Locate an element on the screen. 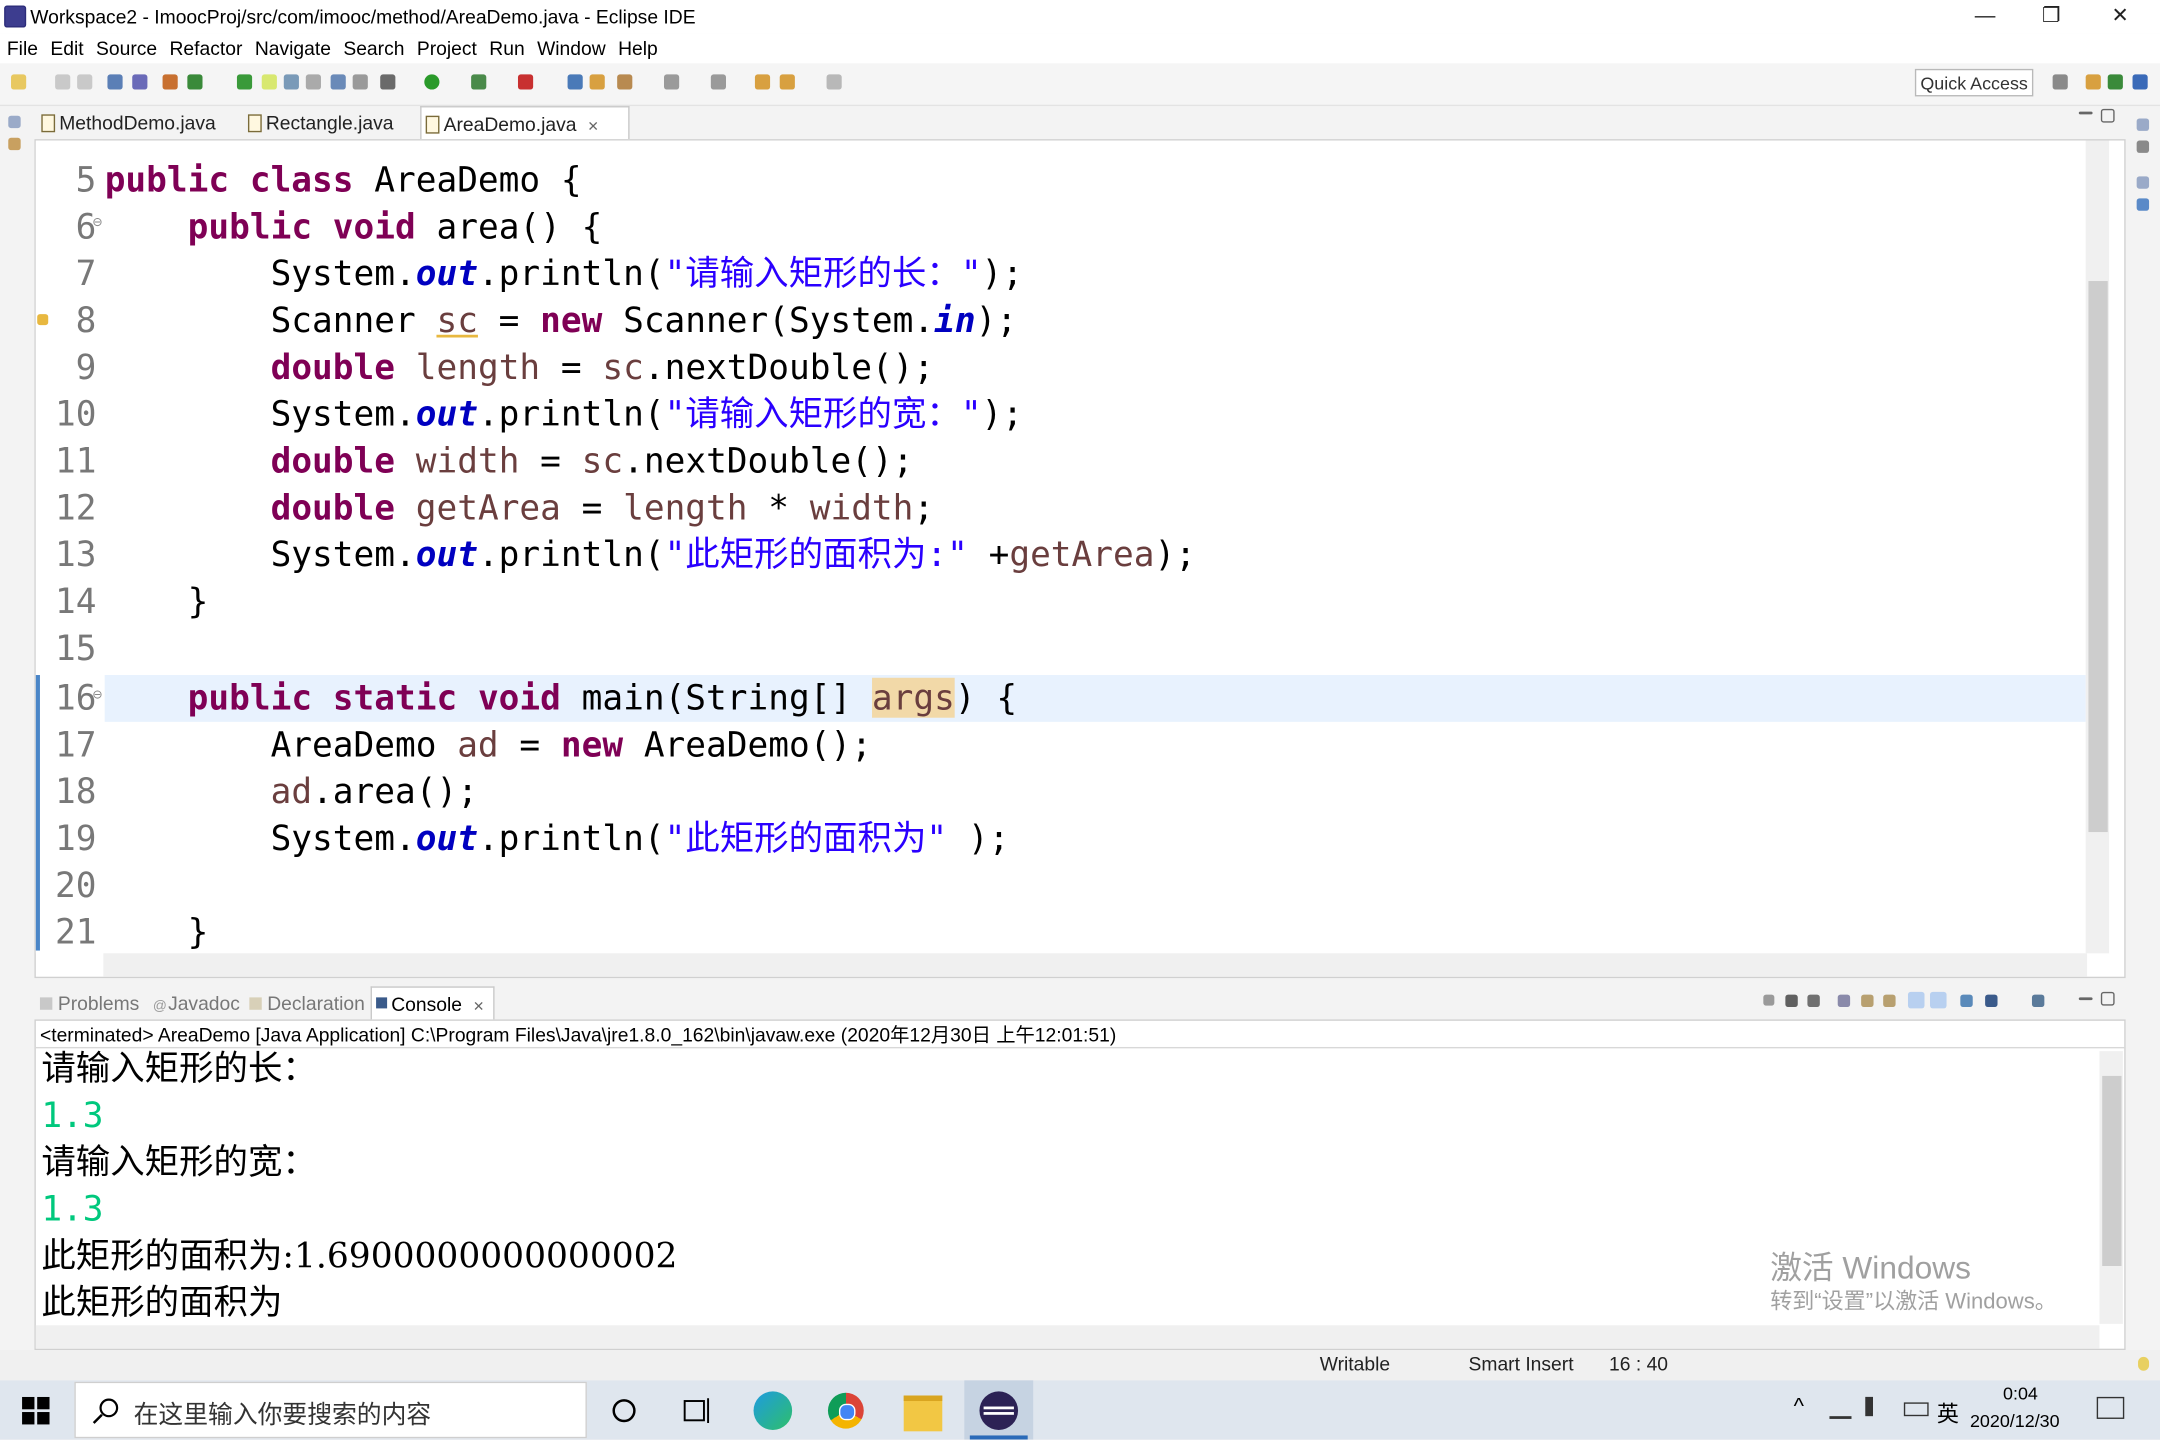 The width and height of the screenshot is (2160, 1440). save-all-icon is located at coordinates (85, 82).